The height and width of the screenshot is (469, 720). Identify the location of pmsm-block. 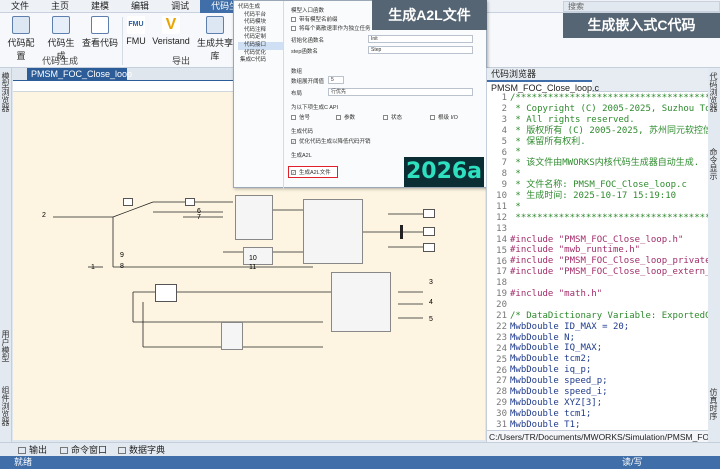
(166, 293).